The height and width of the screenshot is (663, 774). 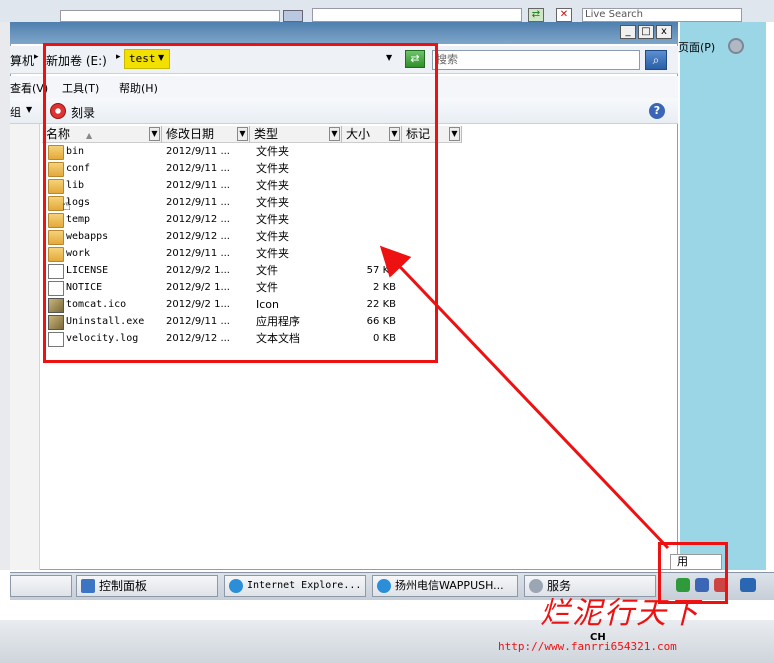 I want to click on search-input: 搜索, so click(x=536, y=60).